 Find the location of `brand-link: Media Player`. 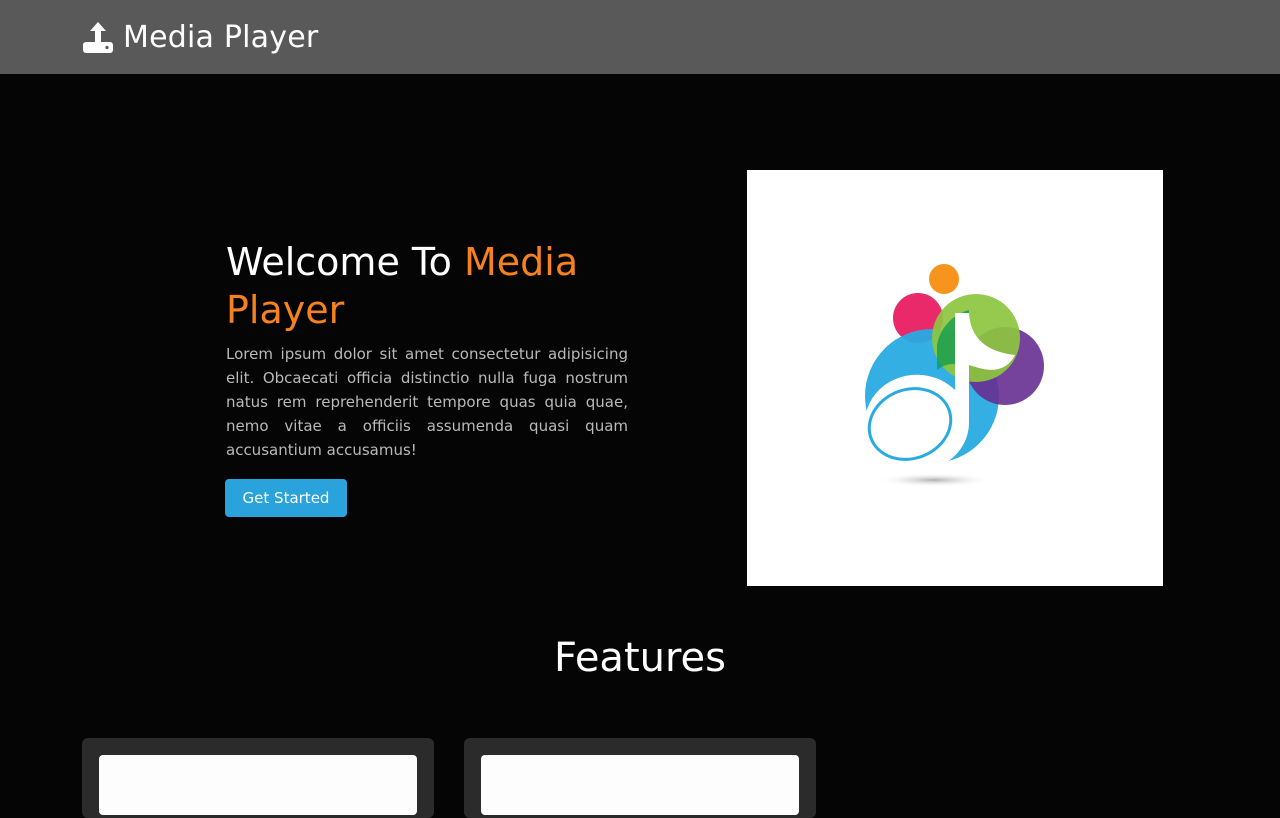

brand-link: Media Player is located at coordinates (199, 37).